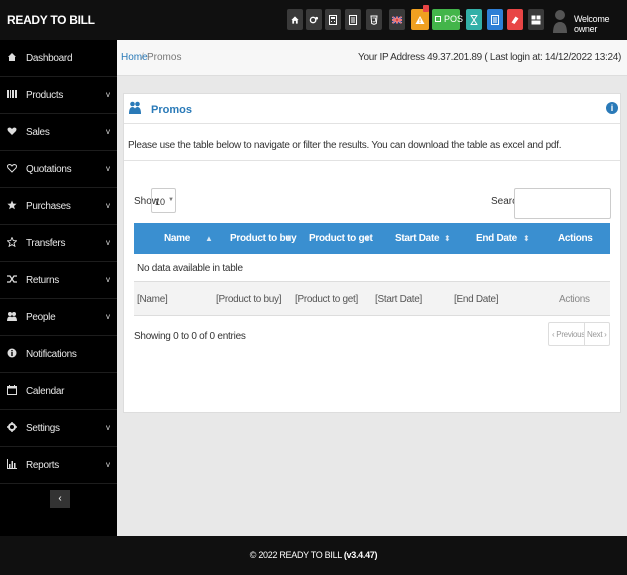 This screenshot has width=627, height=575. I want to click on breadcrumb-current: Promos, so click(164, 57).